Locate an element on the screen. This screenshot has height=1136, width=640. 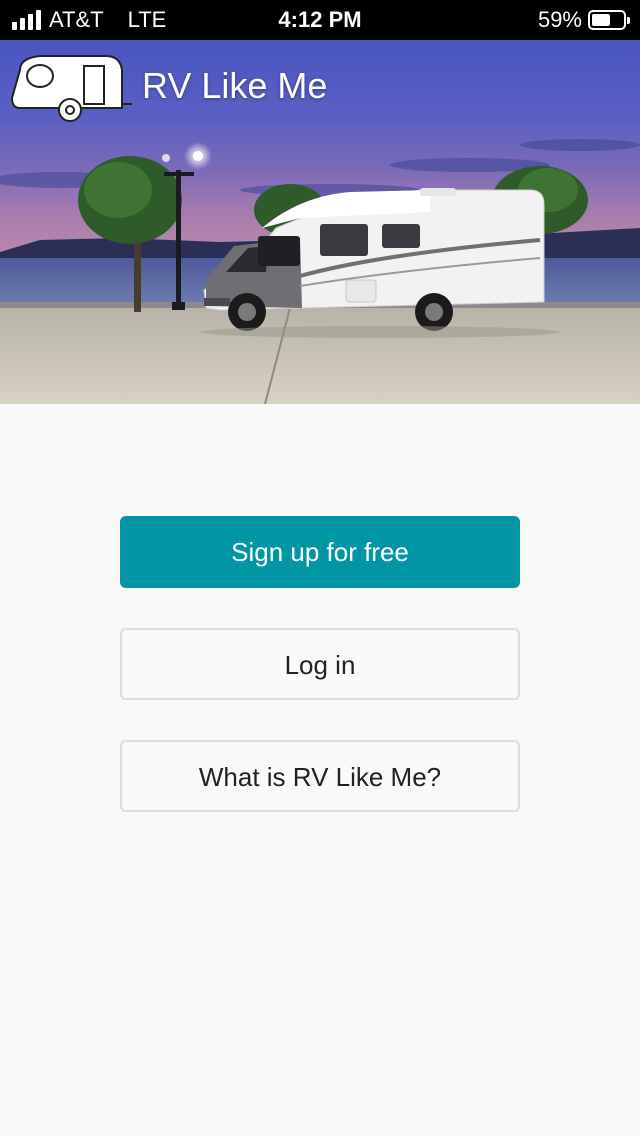
battery-icon is located at coordinates (609, 20).